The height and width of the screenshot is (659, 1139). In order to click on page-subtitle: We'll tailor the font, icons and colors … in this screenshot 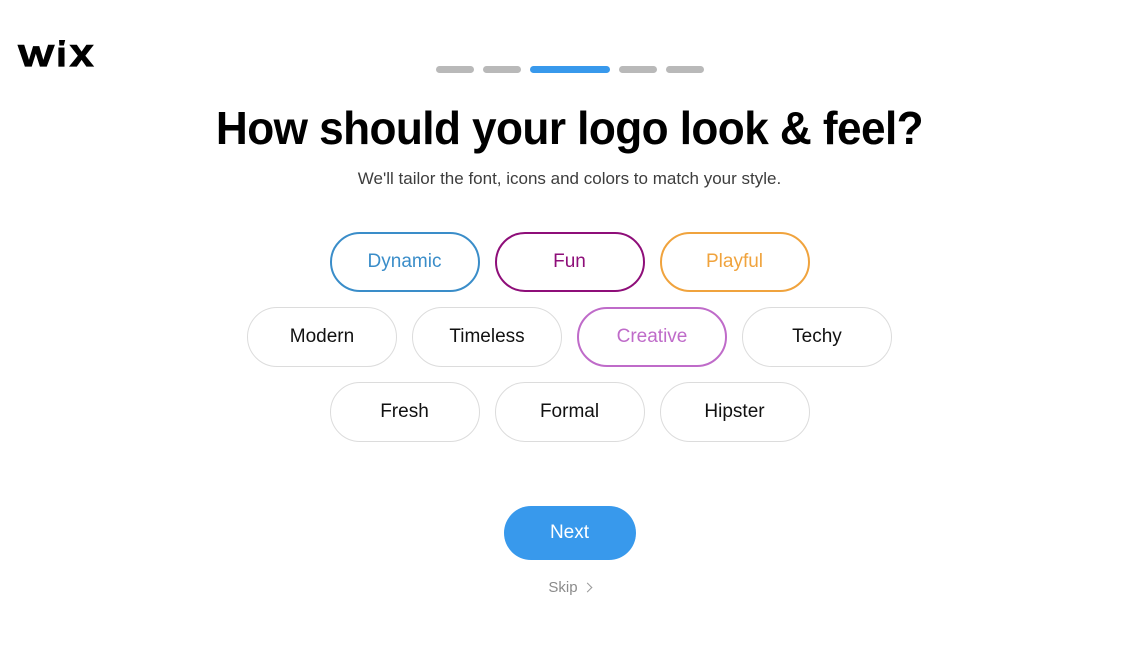, I will do `click(569, 178)`.